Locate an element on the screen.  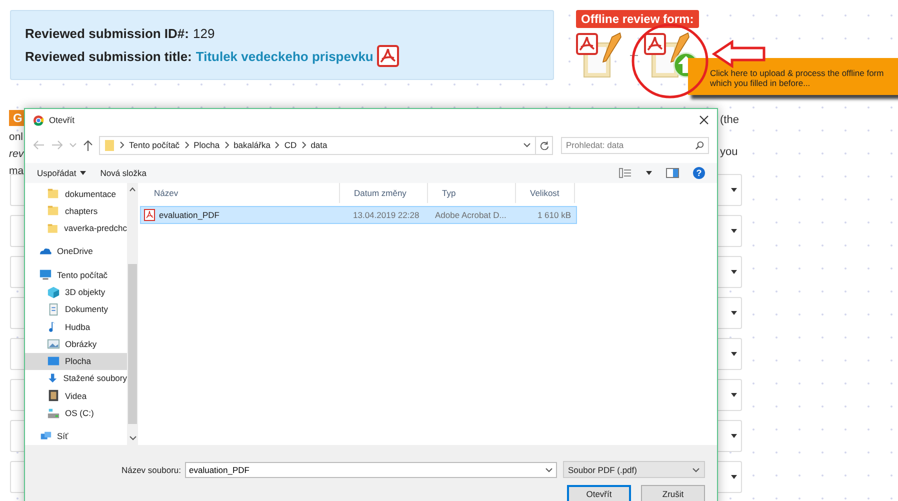
cube-icon is located at coordinates (53, 292).